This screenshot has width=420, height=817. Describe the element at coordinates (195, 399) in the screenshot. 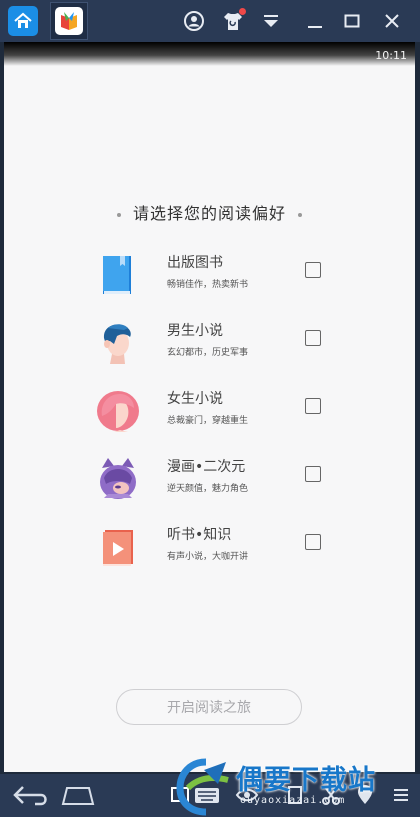

I see `preference-title: 女生小说` at that location.